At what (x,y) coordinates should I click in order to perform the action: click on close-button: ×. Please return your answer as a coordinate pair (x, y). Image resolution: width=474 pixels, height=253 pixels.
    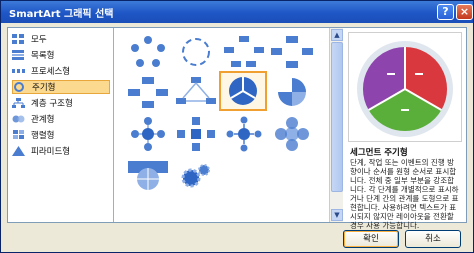
    Looking at the image, I should click on (464, 12).